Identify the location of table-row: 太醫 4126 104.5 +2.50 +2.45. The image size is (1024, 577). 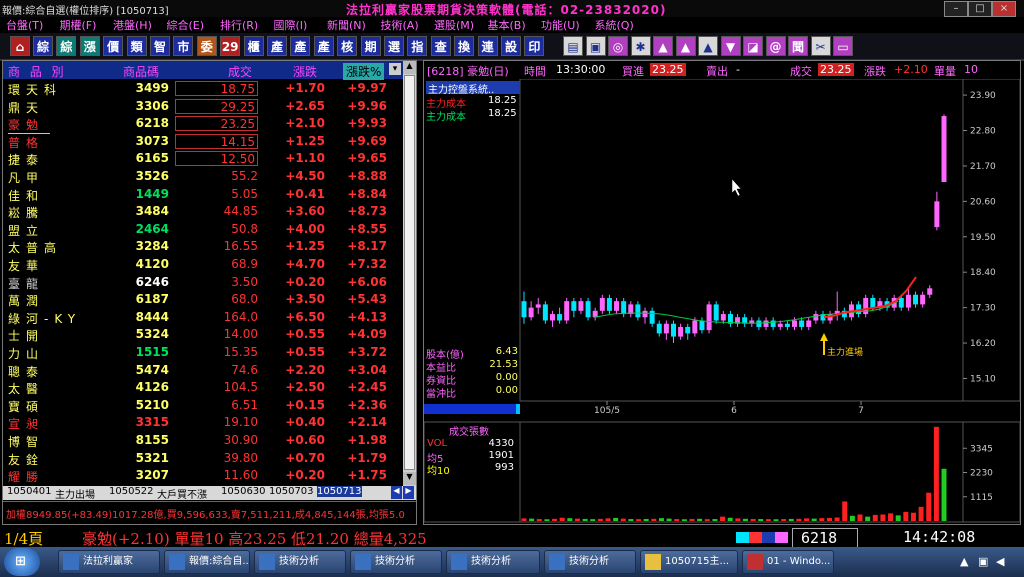
(203, 387).